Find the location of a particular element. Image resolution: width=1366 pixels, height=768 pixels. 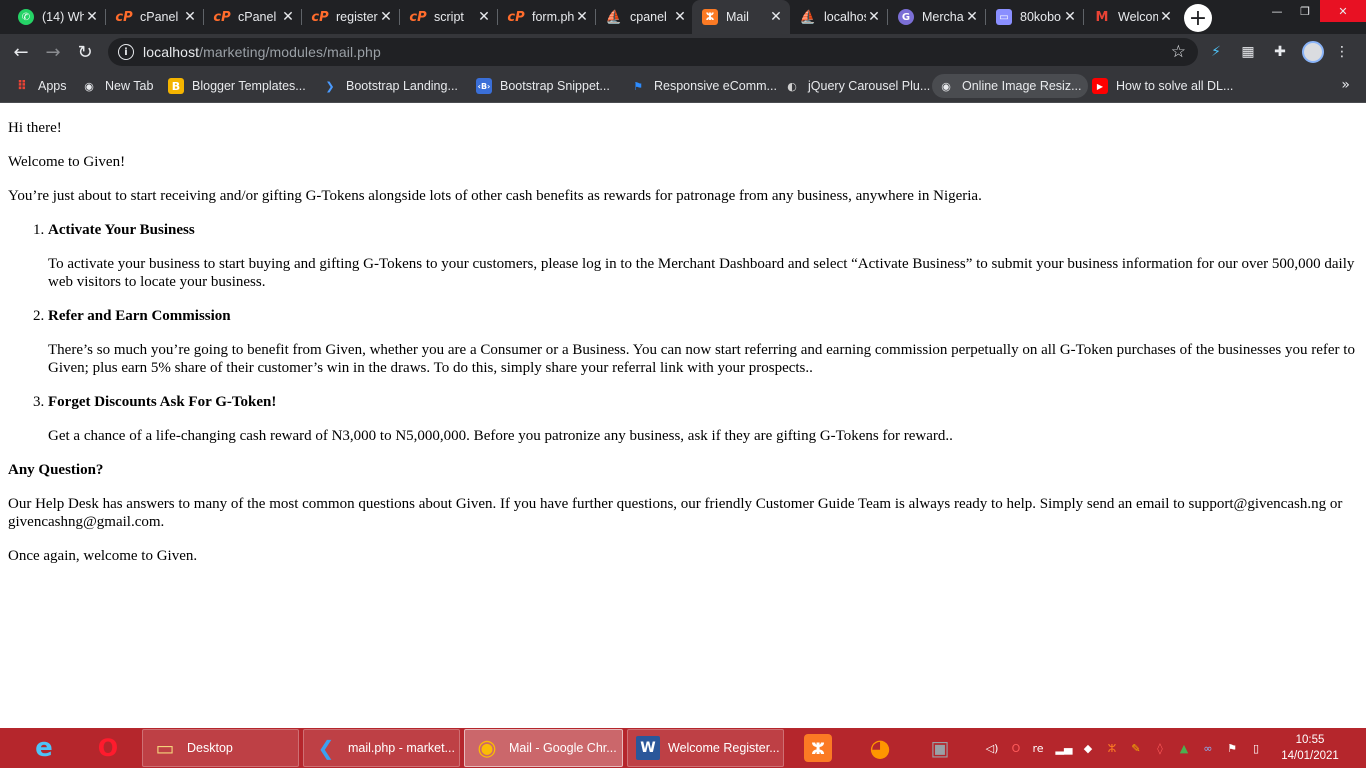

url-host: localhost is located at coordinates (171, 52).